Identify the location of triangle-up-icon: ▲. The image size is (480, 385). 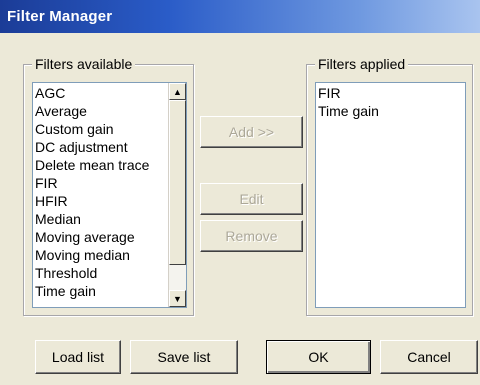
(177, 91).